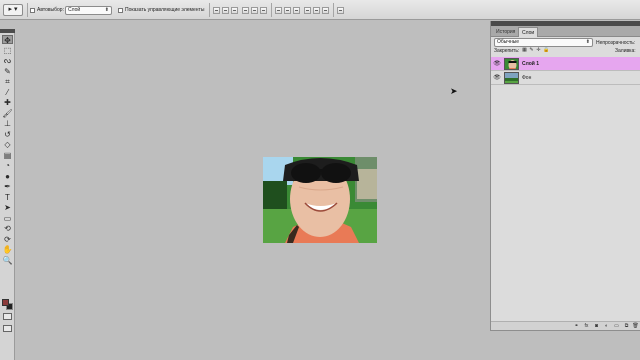 The image size is (640, 360). Describe the element at coordinates (13, 10) in the screenshot. I see `tool-preset-picker: ▸ ▾` at that location.